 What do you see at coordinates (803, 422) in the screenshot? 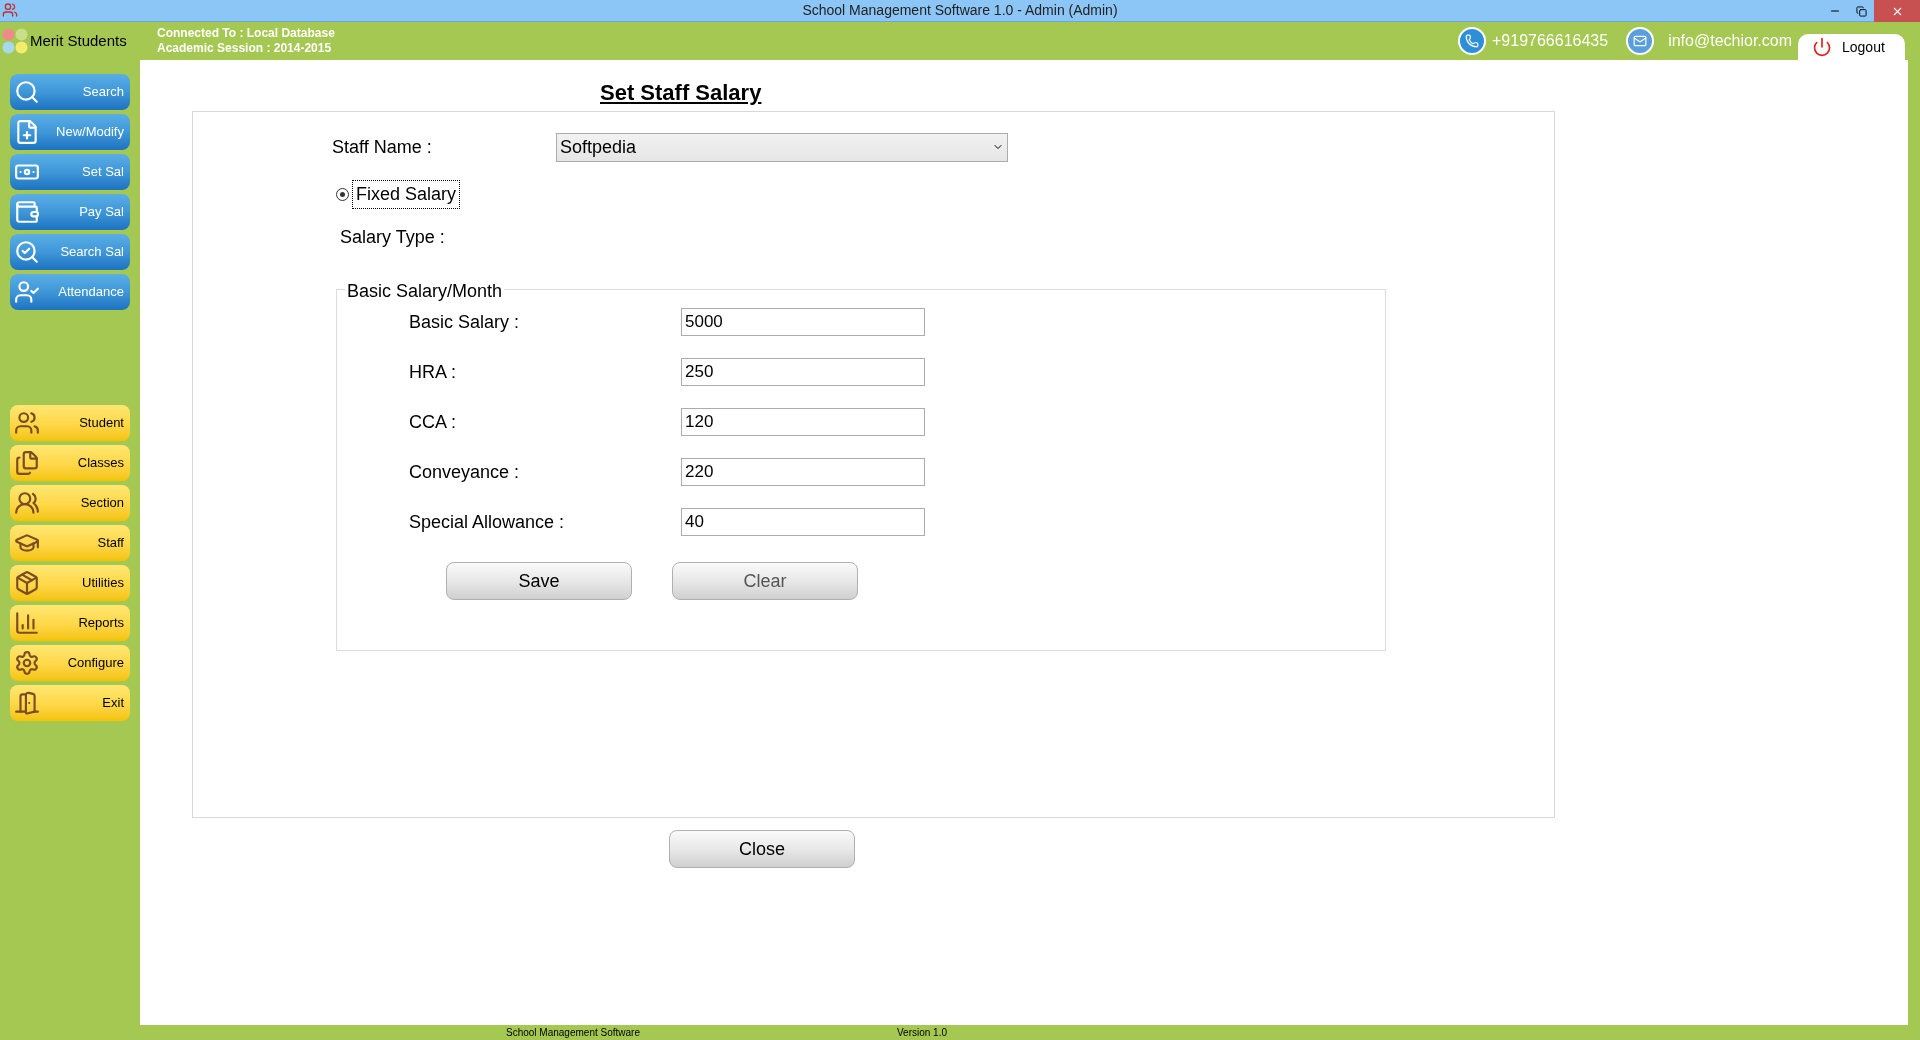
I see `input-field: 120` at bounding box center [803, 422].